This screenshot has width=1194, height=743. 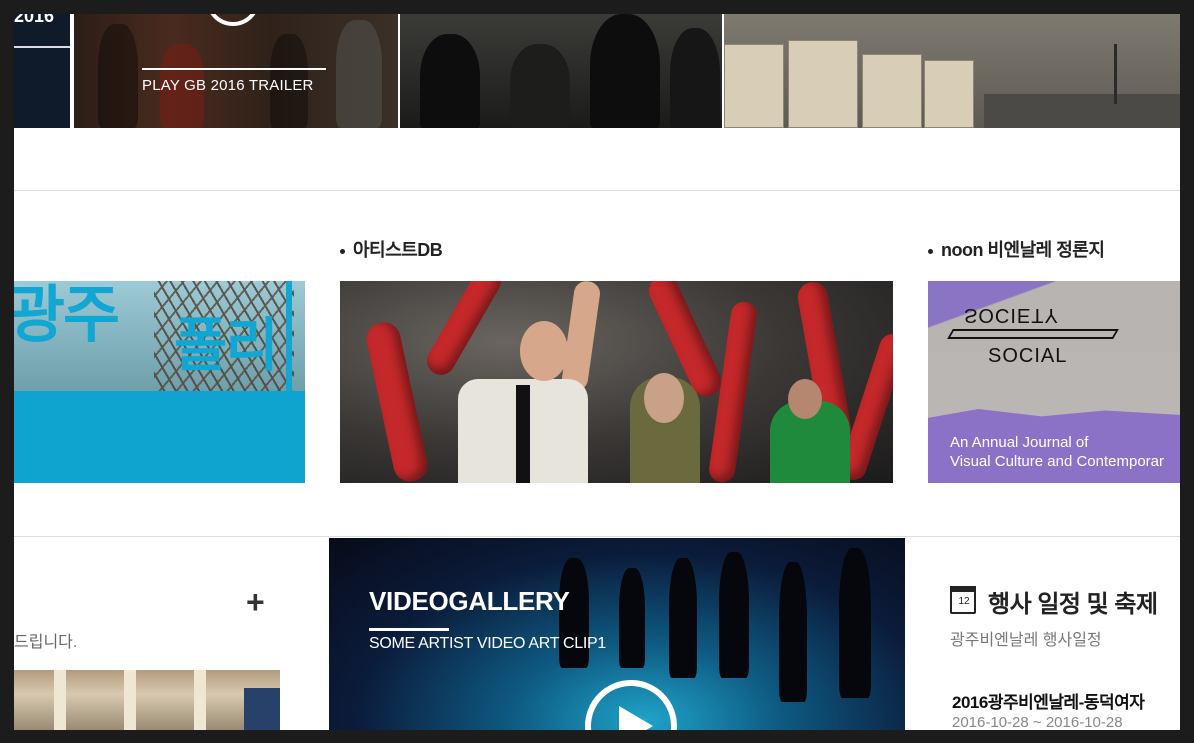 I want to click on top-thumbnail-strip: 2016 PLAY GB 2016 TRAILER, so click(x=597, y=71).